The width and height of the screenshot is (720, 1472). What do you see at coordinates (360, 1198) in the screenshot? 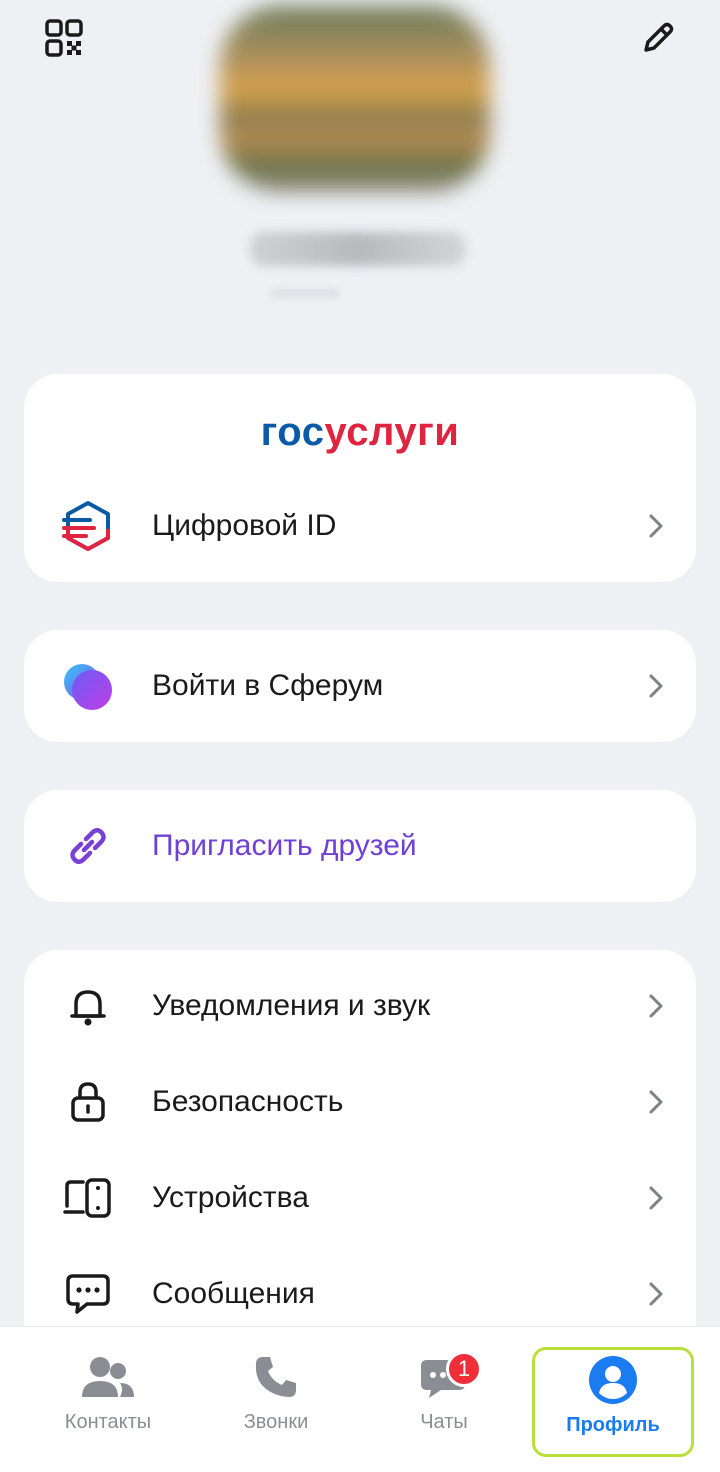
I see `settings-item-devices: Устройства` at bounding box center [360, 1198].